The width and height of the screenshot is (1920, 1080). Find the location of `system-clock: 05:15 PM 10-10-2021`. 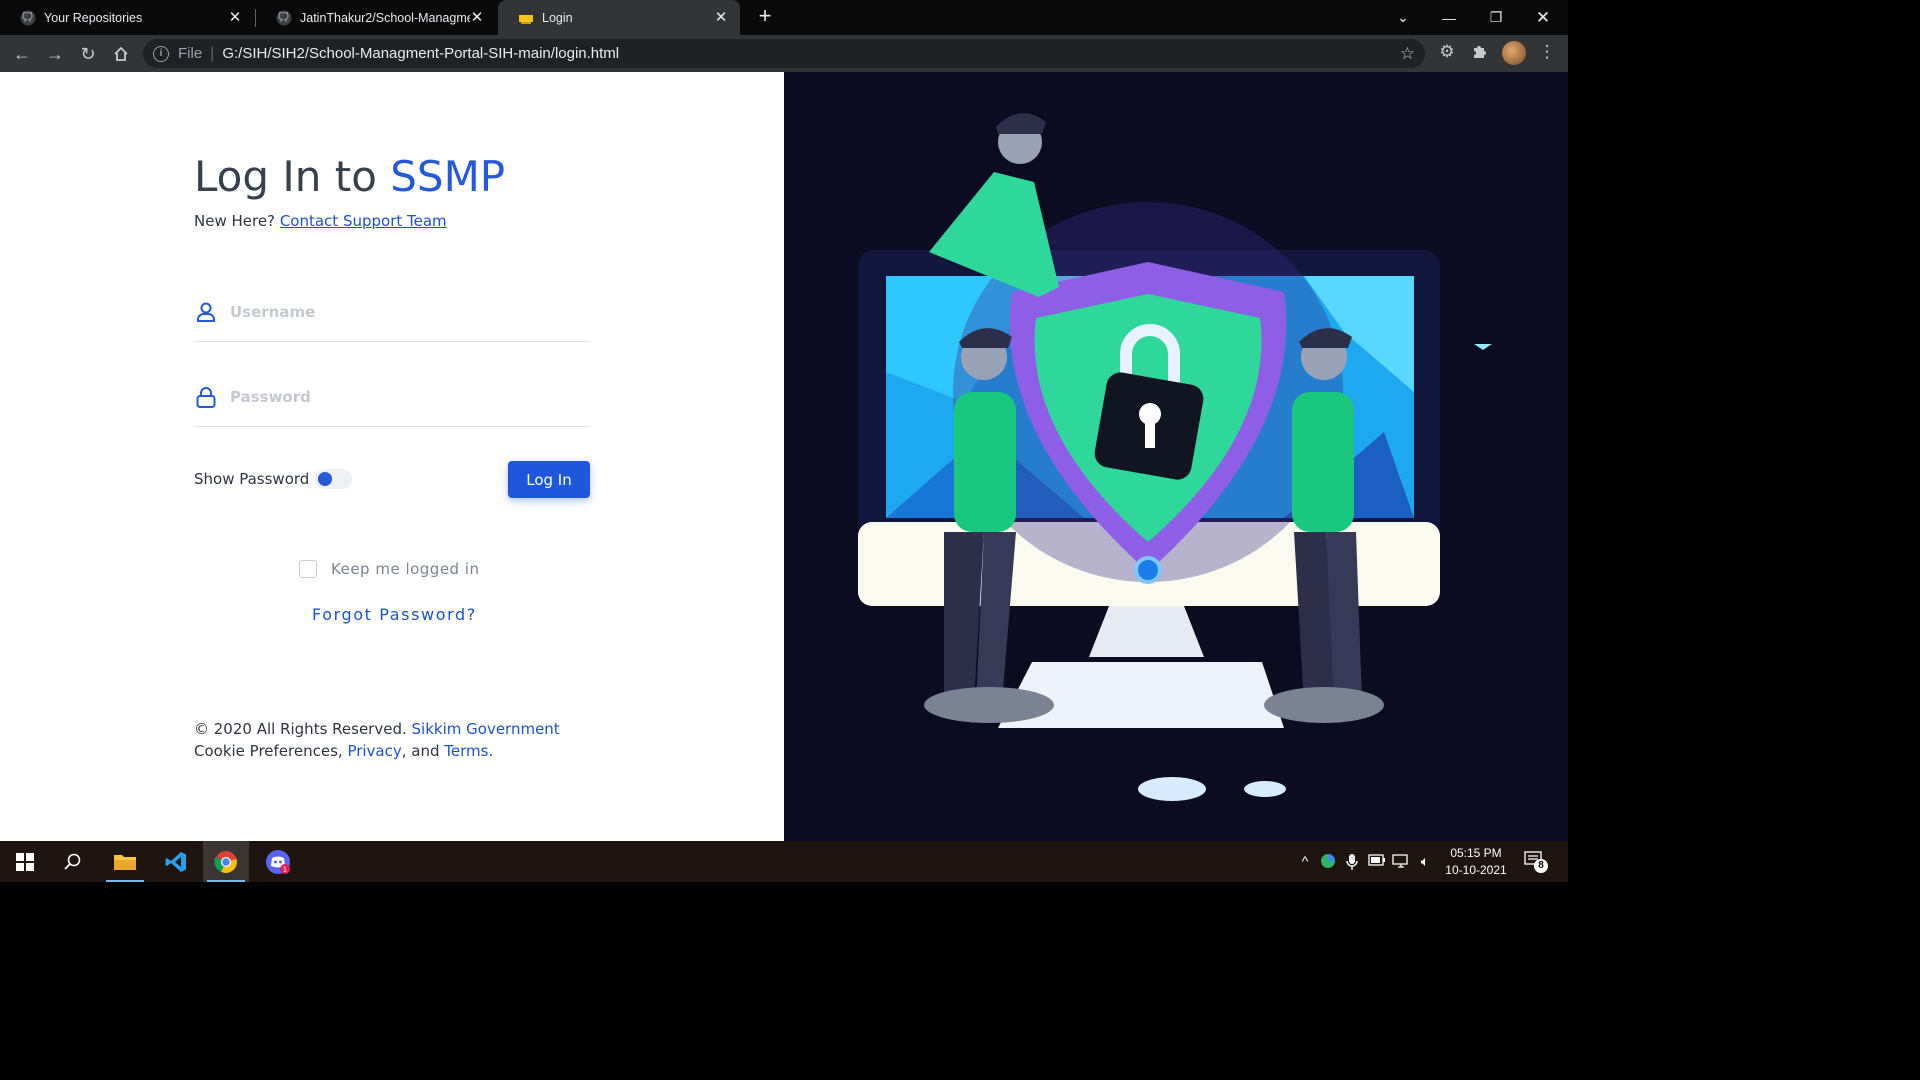

system-clock: 05:15 PM 10-10-2021 is located at coordinates (1476, 862).